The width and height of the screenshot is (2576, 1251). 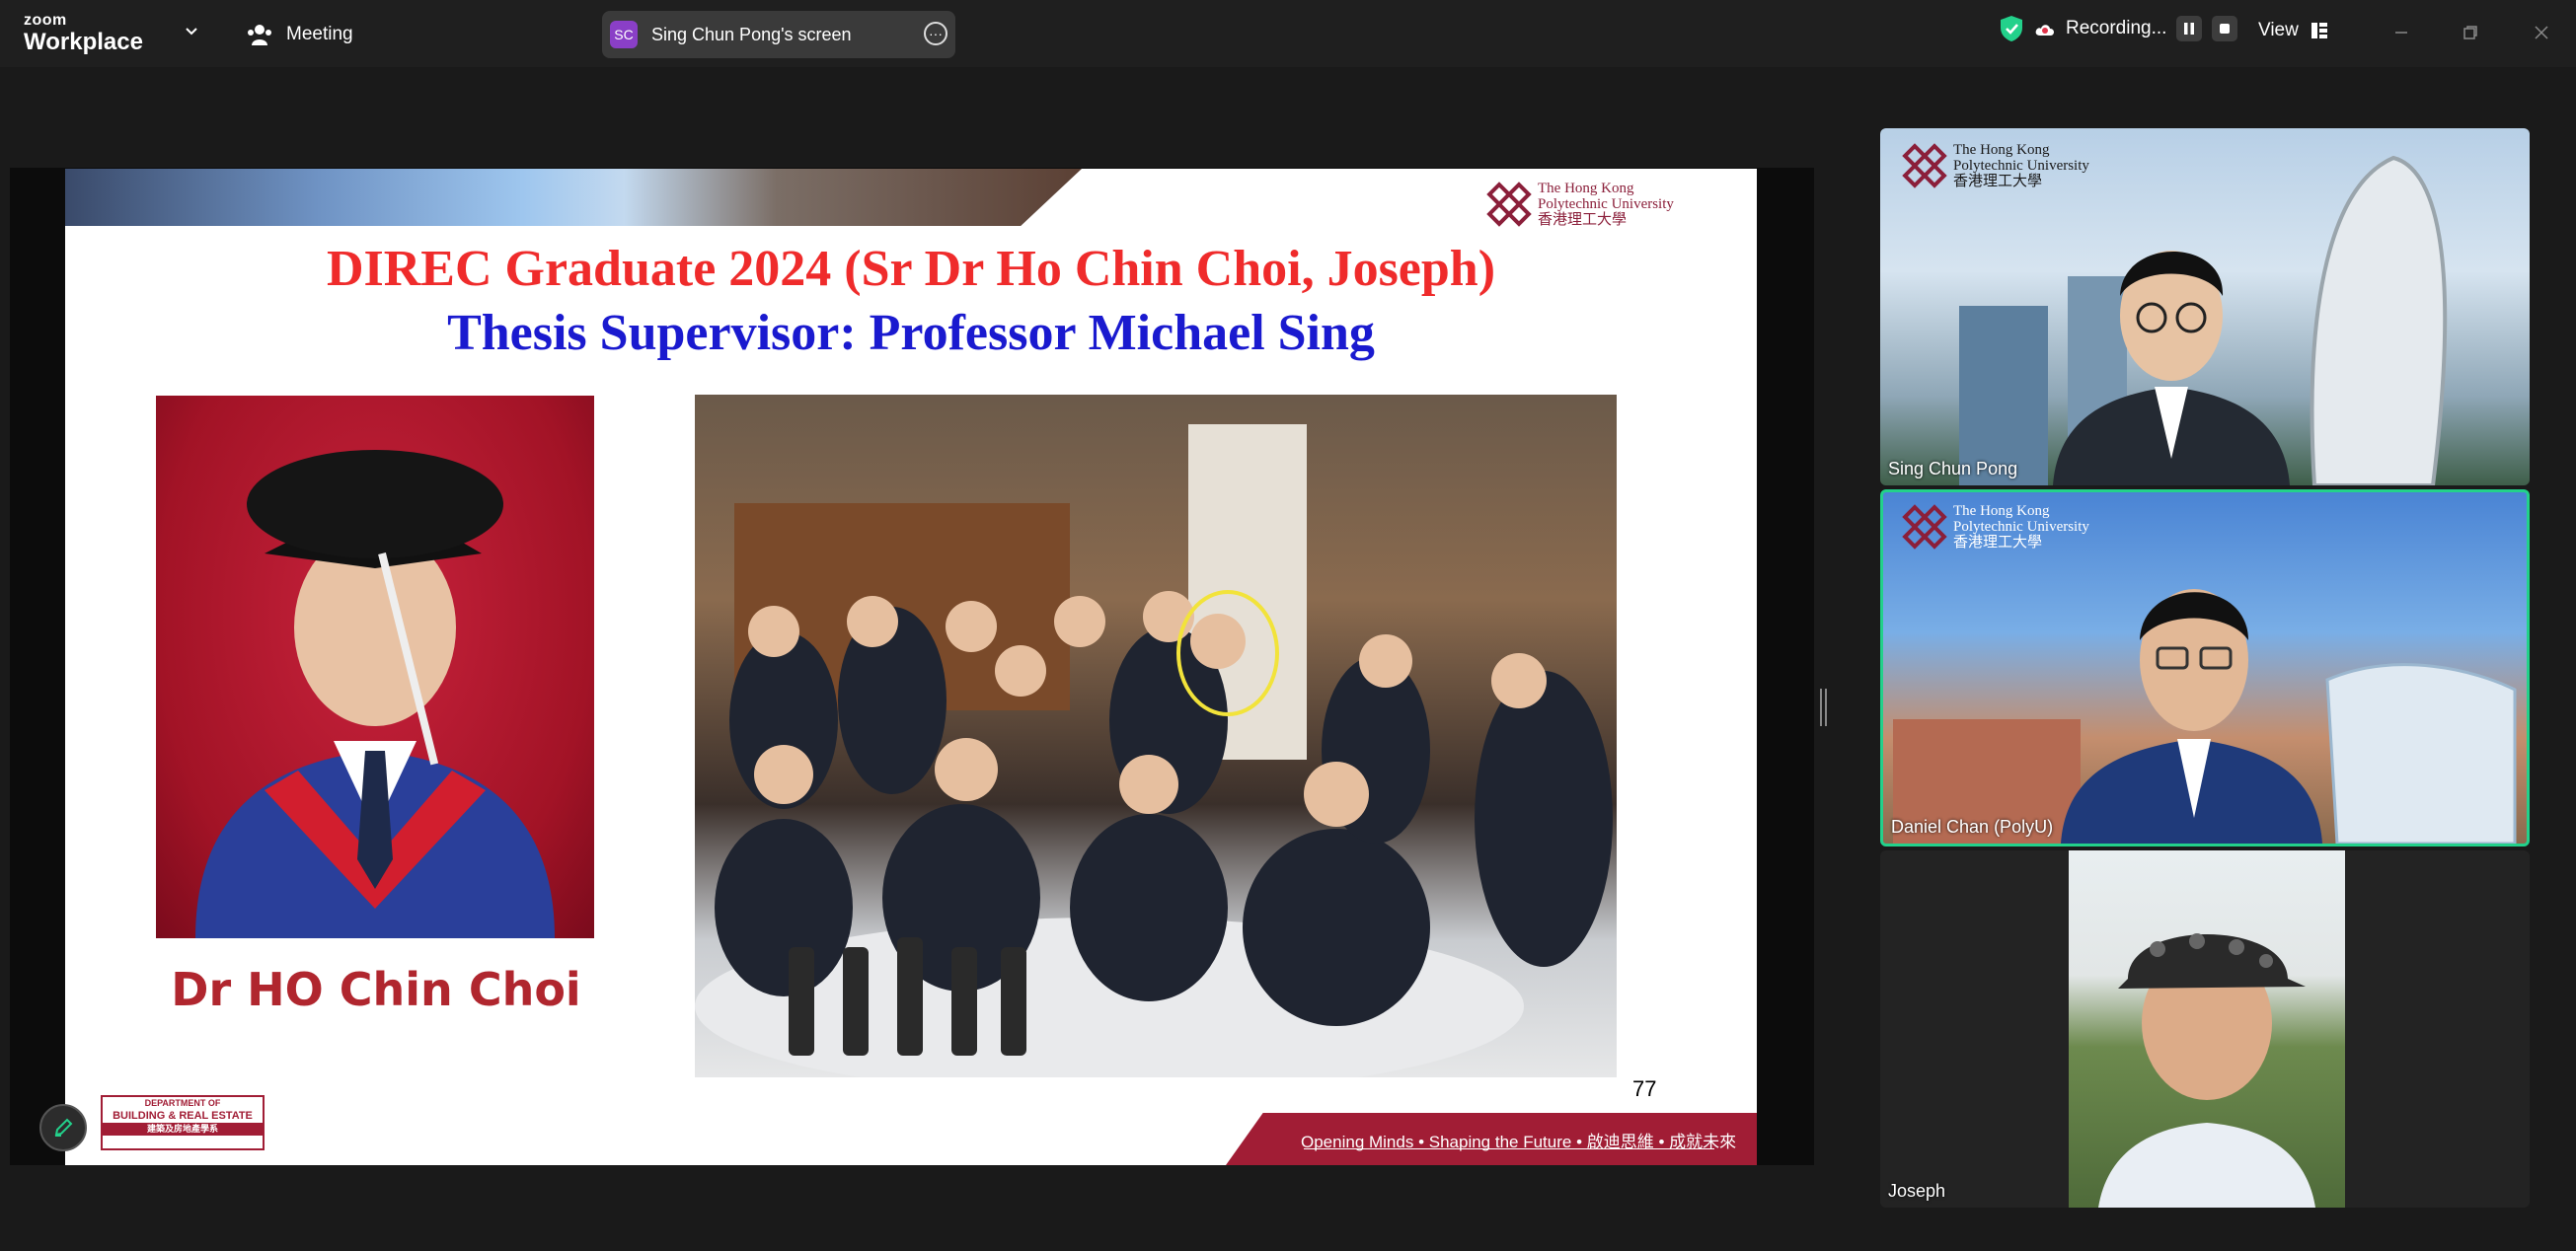 I want to click on avatar: SC, so click(x=624, y=35).